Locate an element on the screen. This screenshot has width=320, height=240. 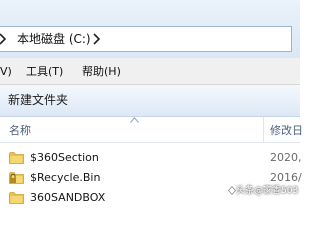
new-folder-button: 新建文件夹 is located at coordinates (37, 100).